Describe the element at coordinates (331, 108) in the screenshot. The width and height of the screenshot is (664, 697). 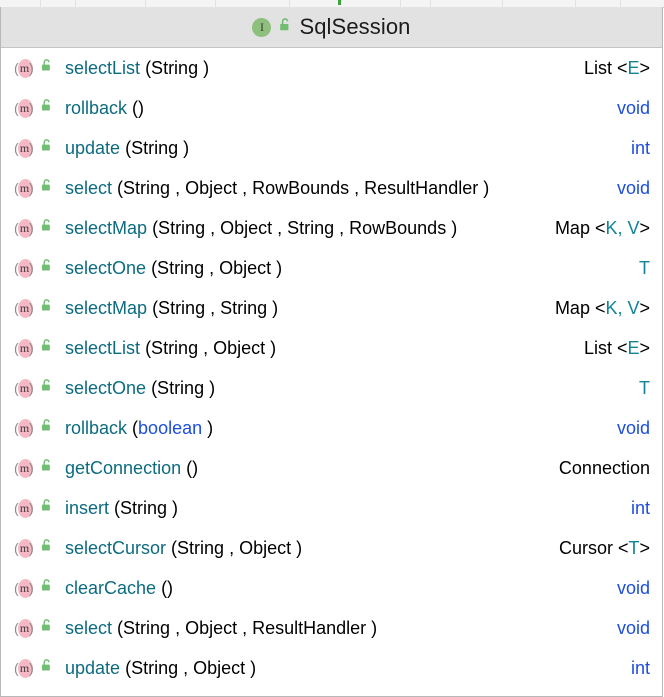
I see `method-row: () m rollback () void` at that location.